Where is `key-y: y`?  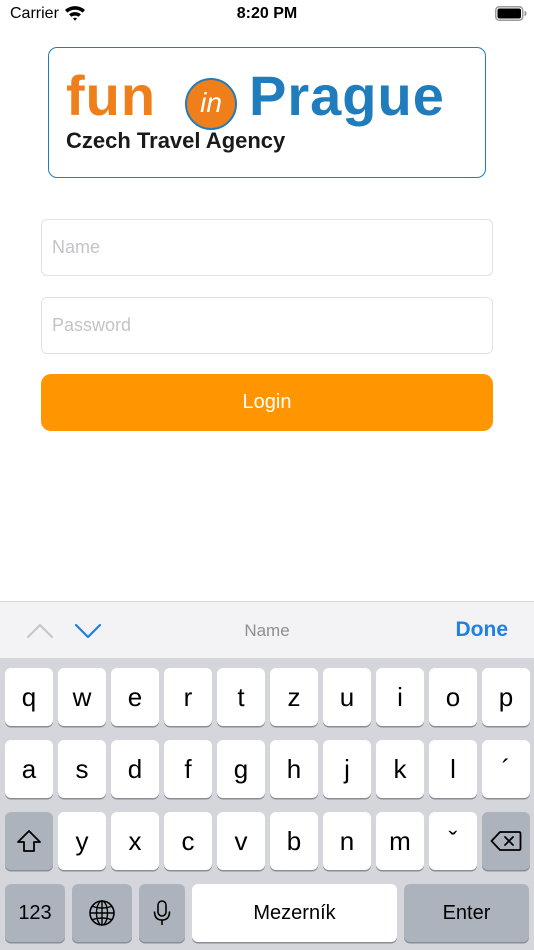
key-y: y is located at coordinates (82, 841).